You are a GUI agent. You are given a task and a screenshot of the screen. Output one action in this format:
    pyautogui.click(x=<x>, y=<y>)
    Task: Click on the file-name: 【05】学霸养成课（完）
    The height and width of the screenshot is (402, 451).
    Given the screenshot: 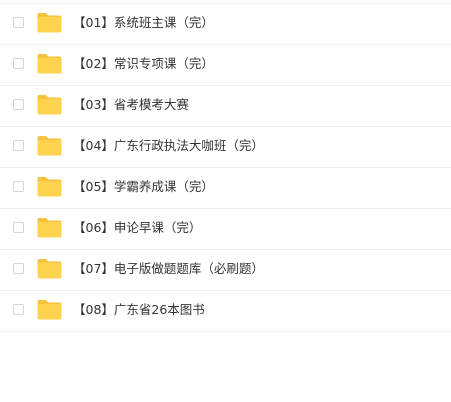 What is the action you would take?
    pyautogui.click(x=143, y=187)
    